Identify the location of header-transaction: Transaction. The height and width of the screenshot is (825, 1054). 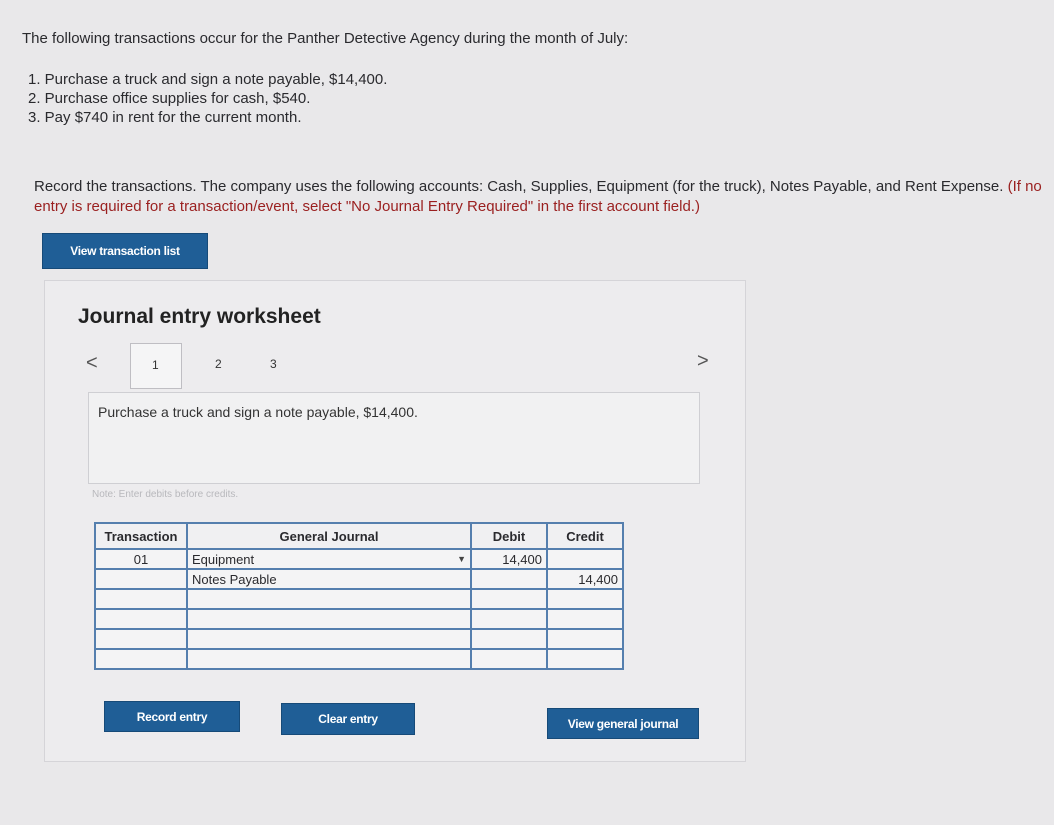
(141, 536).